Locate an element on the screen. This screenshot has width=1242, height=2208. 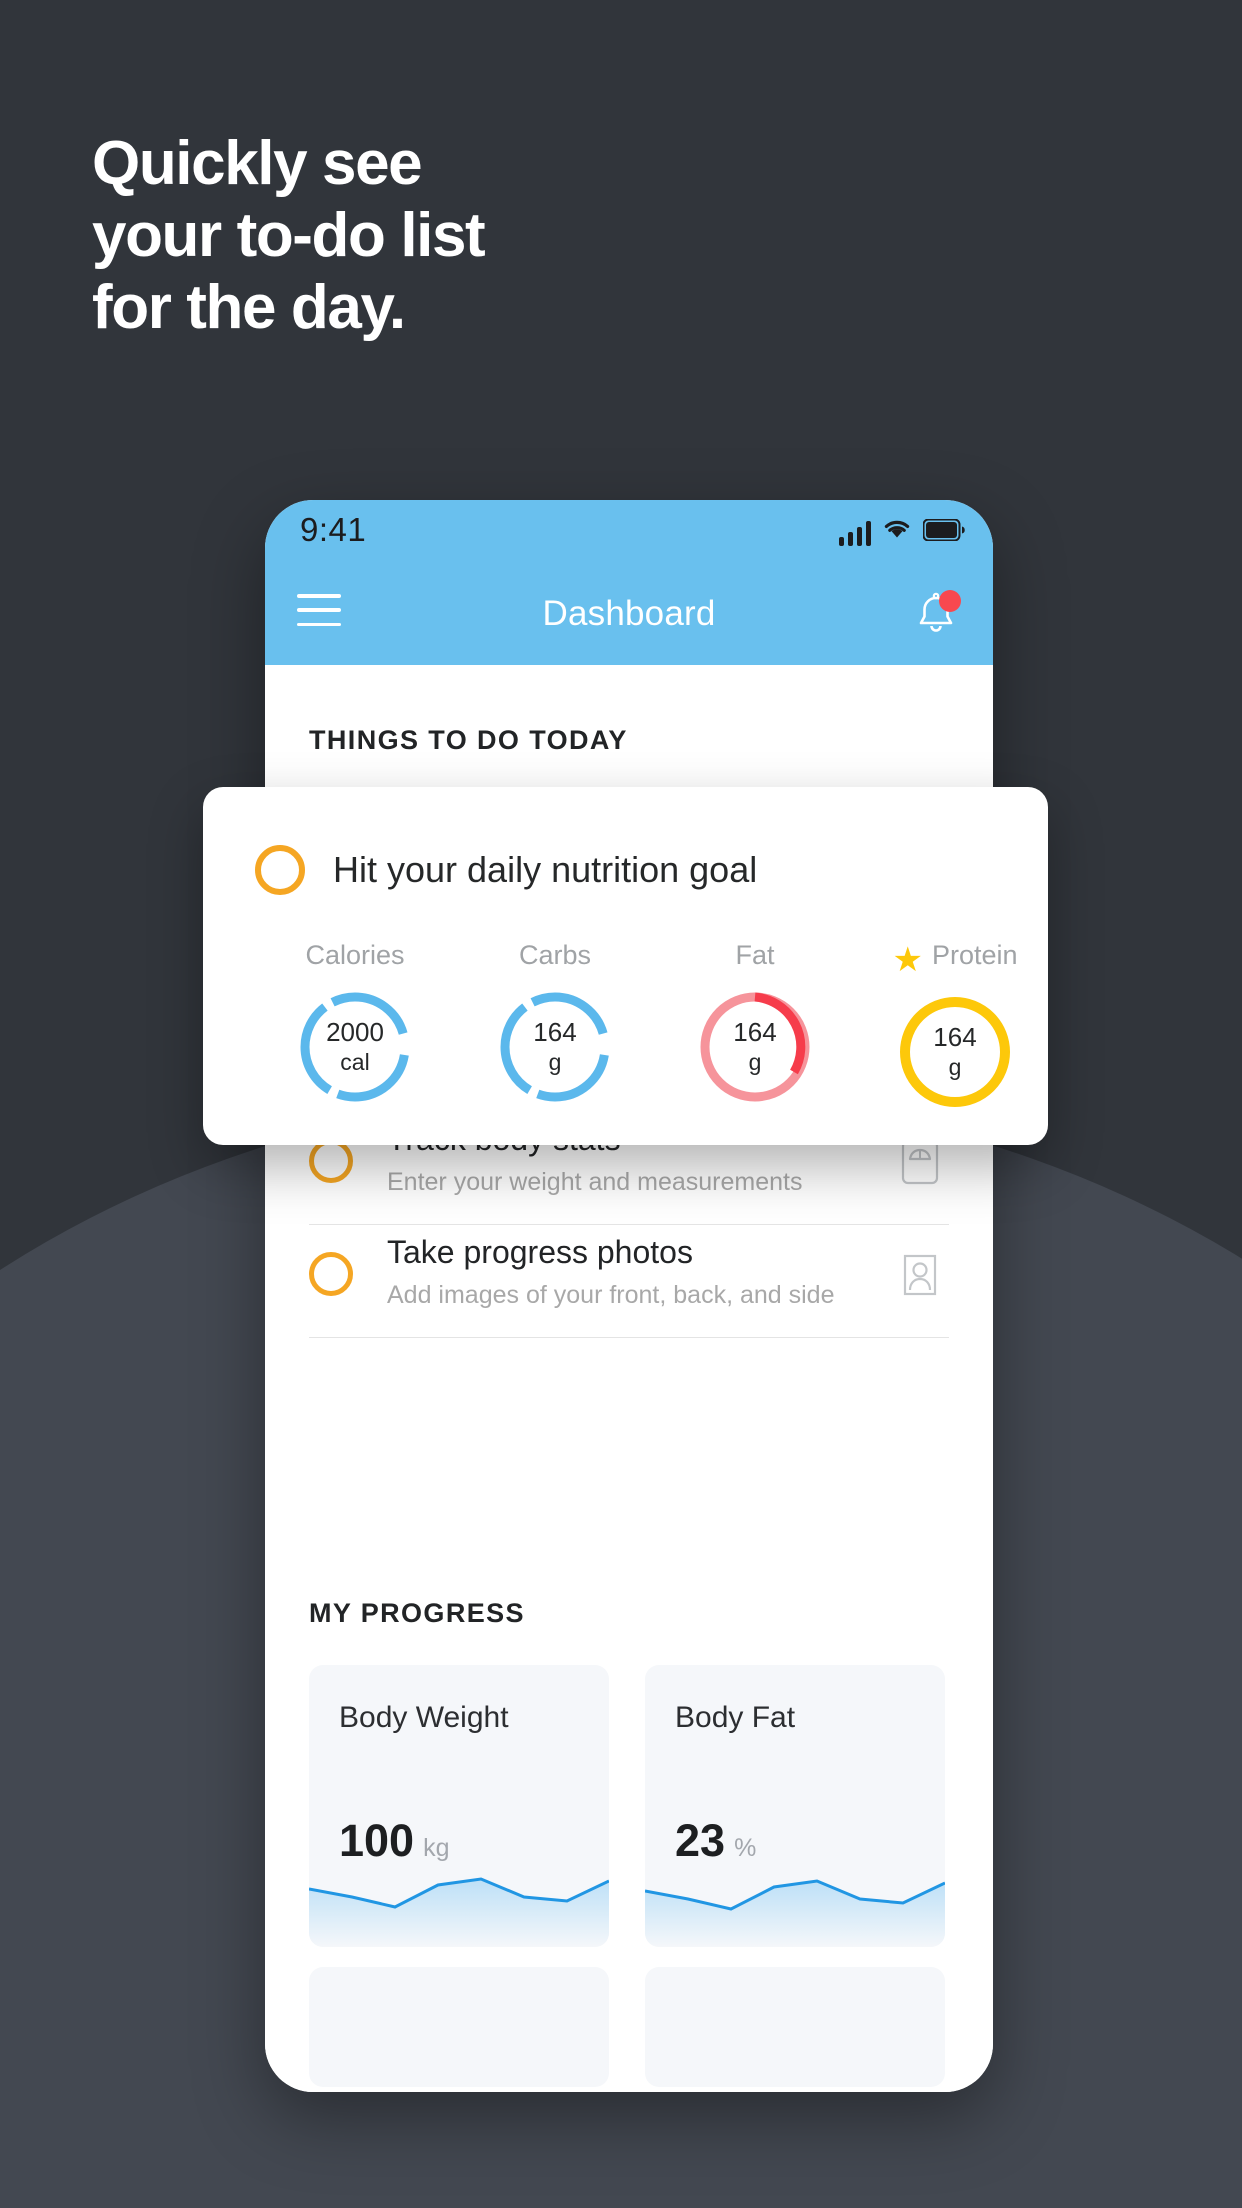
progress-card-partial-left is located at coordinates (459, 2027).